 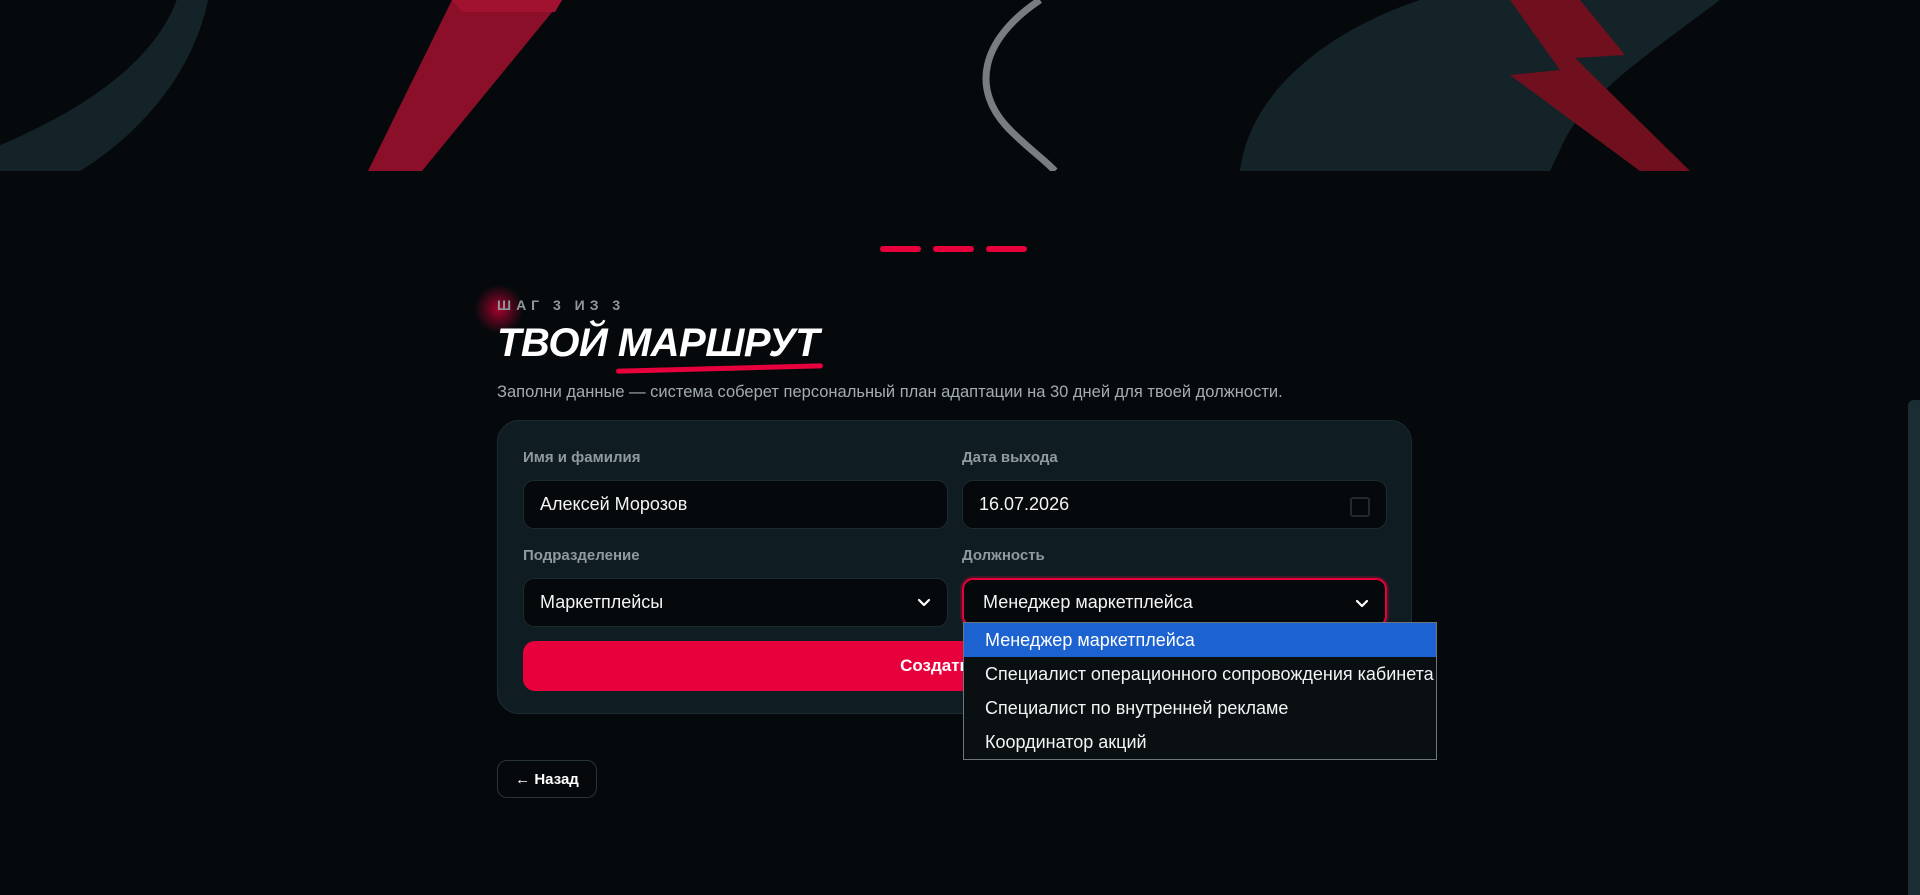 I want to click on date-field: Дата выхода 16.07.2026, so click(x=1174, y=489).